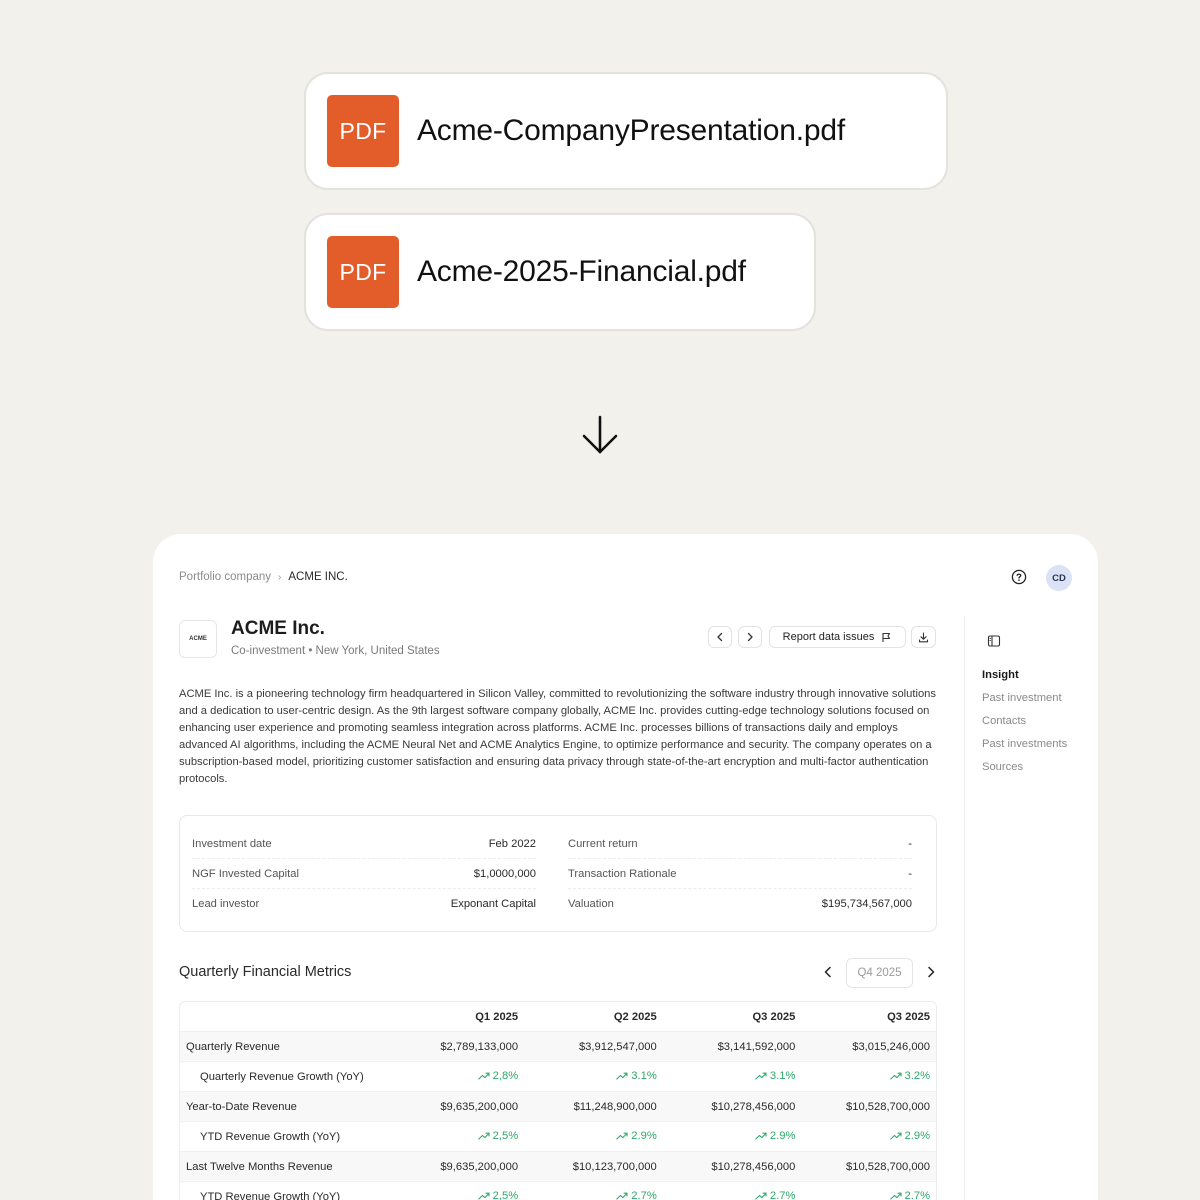 The width and height of the screenshot is (1200, 1200). I want to click on next-company-button, so click(750, 637).